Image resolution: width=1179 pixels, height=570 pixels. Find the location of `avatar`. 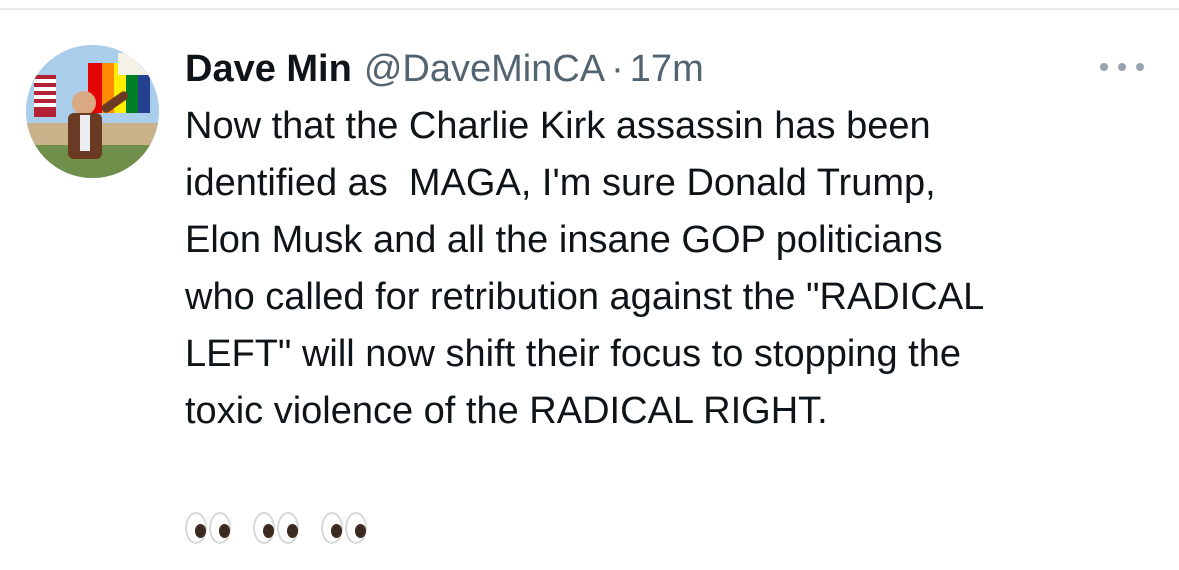

avatar is located at coordinates (92, 111).